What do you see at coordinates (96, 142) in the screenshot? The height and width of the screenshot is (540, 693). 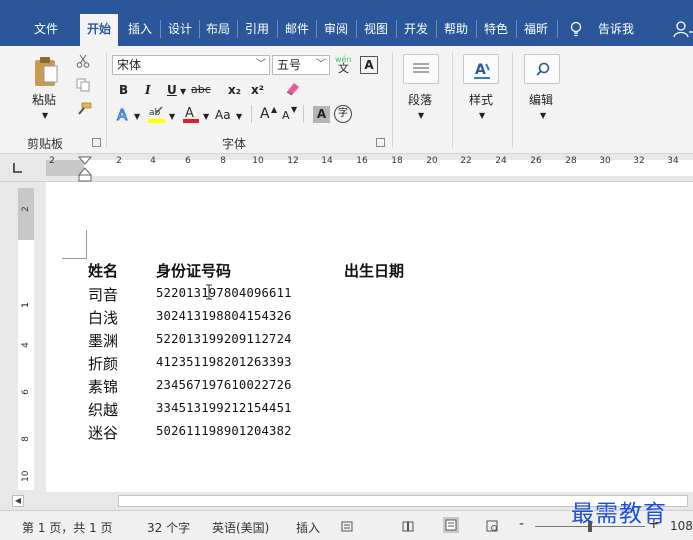 I see `clipboard-dialog-launcher` at bounding box center [96, 142].